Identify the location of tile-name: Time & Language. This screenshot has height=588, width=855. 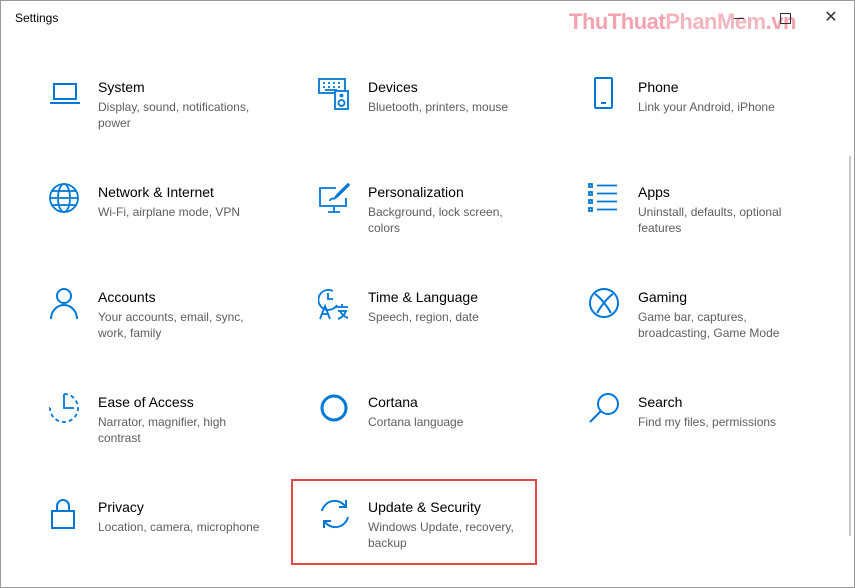
(423, 297).